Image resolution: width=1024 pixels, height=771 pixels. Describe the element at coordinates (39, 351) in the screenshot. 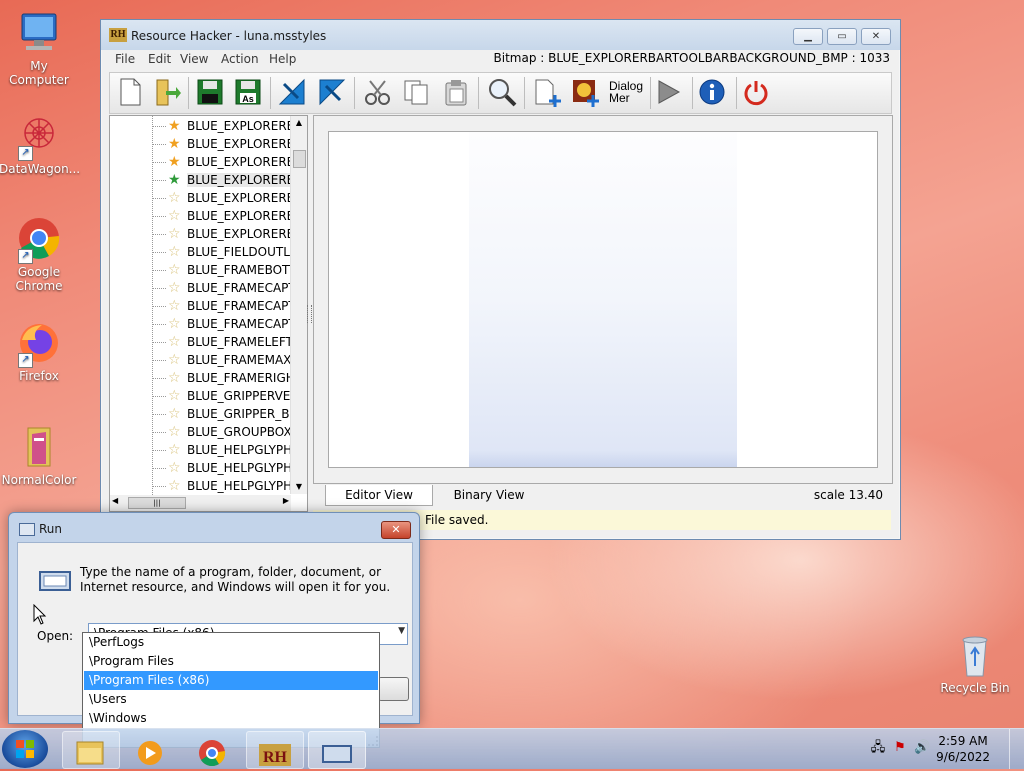

I see `desktop-icon-firefox: ↗ Firefox` at that location.